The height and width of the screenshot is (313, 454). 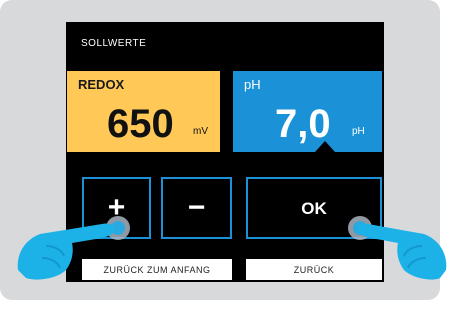 I want to click on ph-tile: pH 7,0 pH, so click(x=307, y=111).